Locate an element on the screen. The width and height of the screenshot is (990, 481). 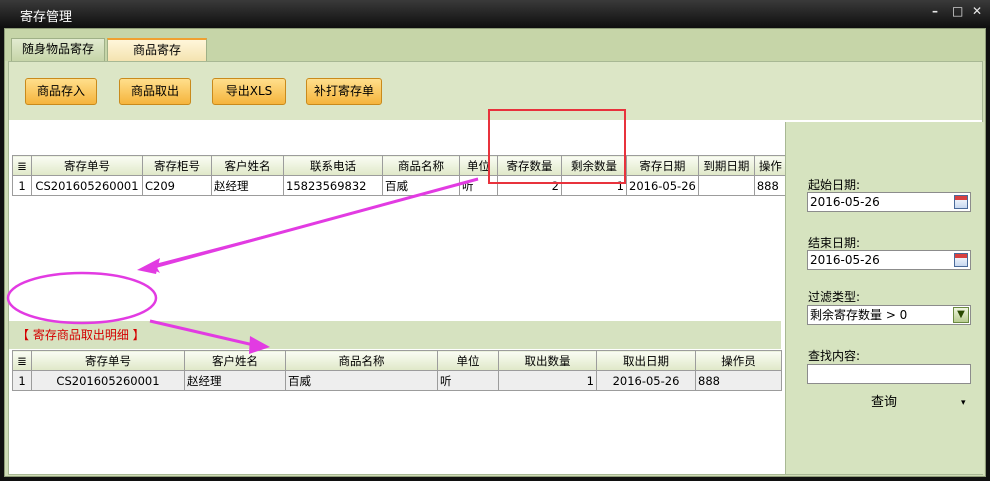
takeout-detail-section-title: 【 寄存商品取出明细 】 is located at coordinates (395, 335).